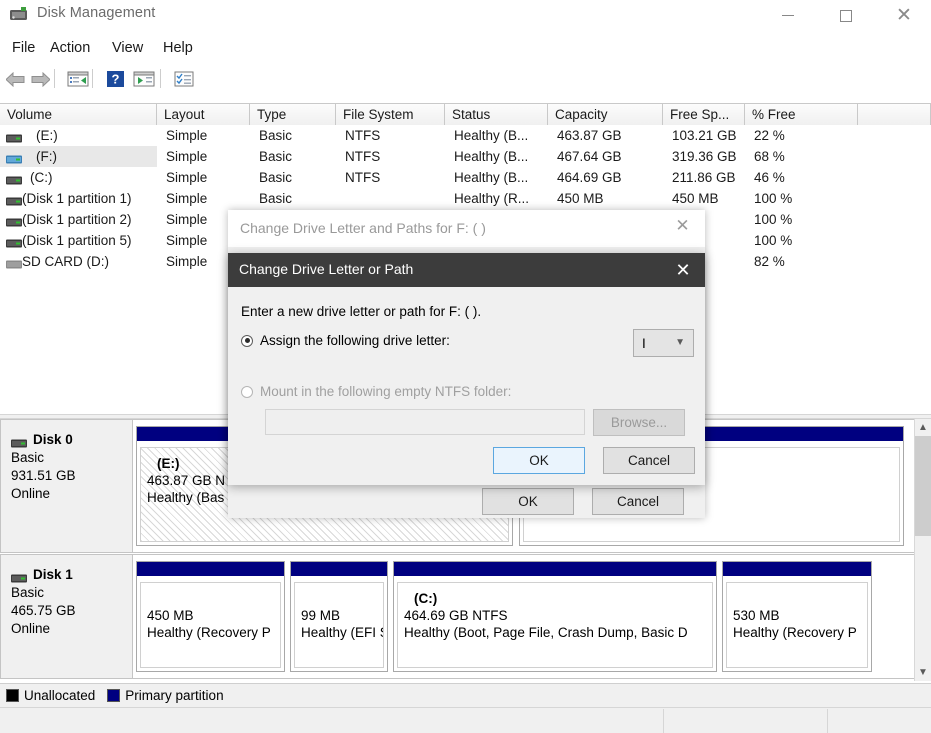  I want to click on dialog-front-ok-button: OK, so click(539, 460).